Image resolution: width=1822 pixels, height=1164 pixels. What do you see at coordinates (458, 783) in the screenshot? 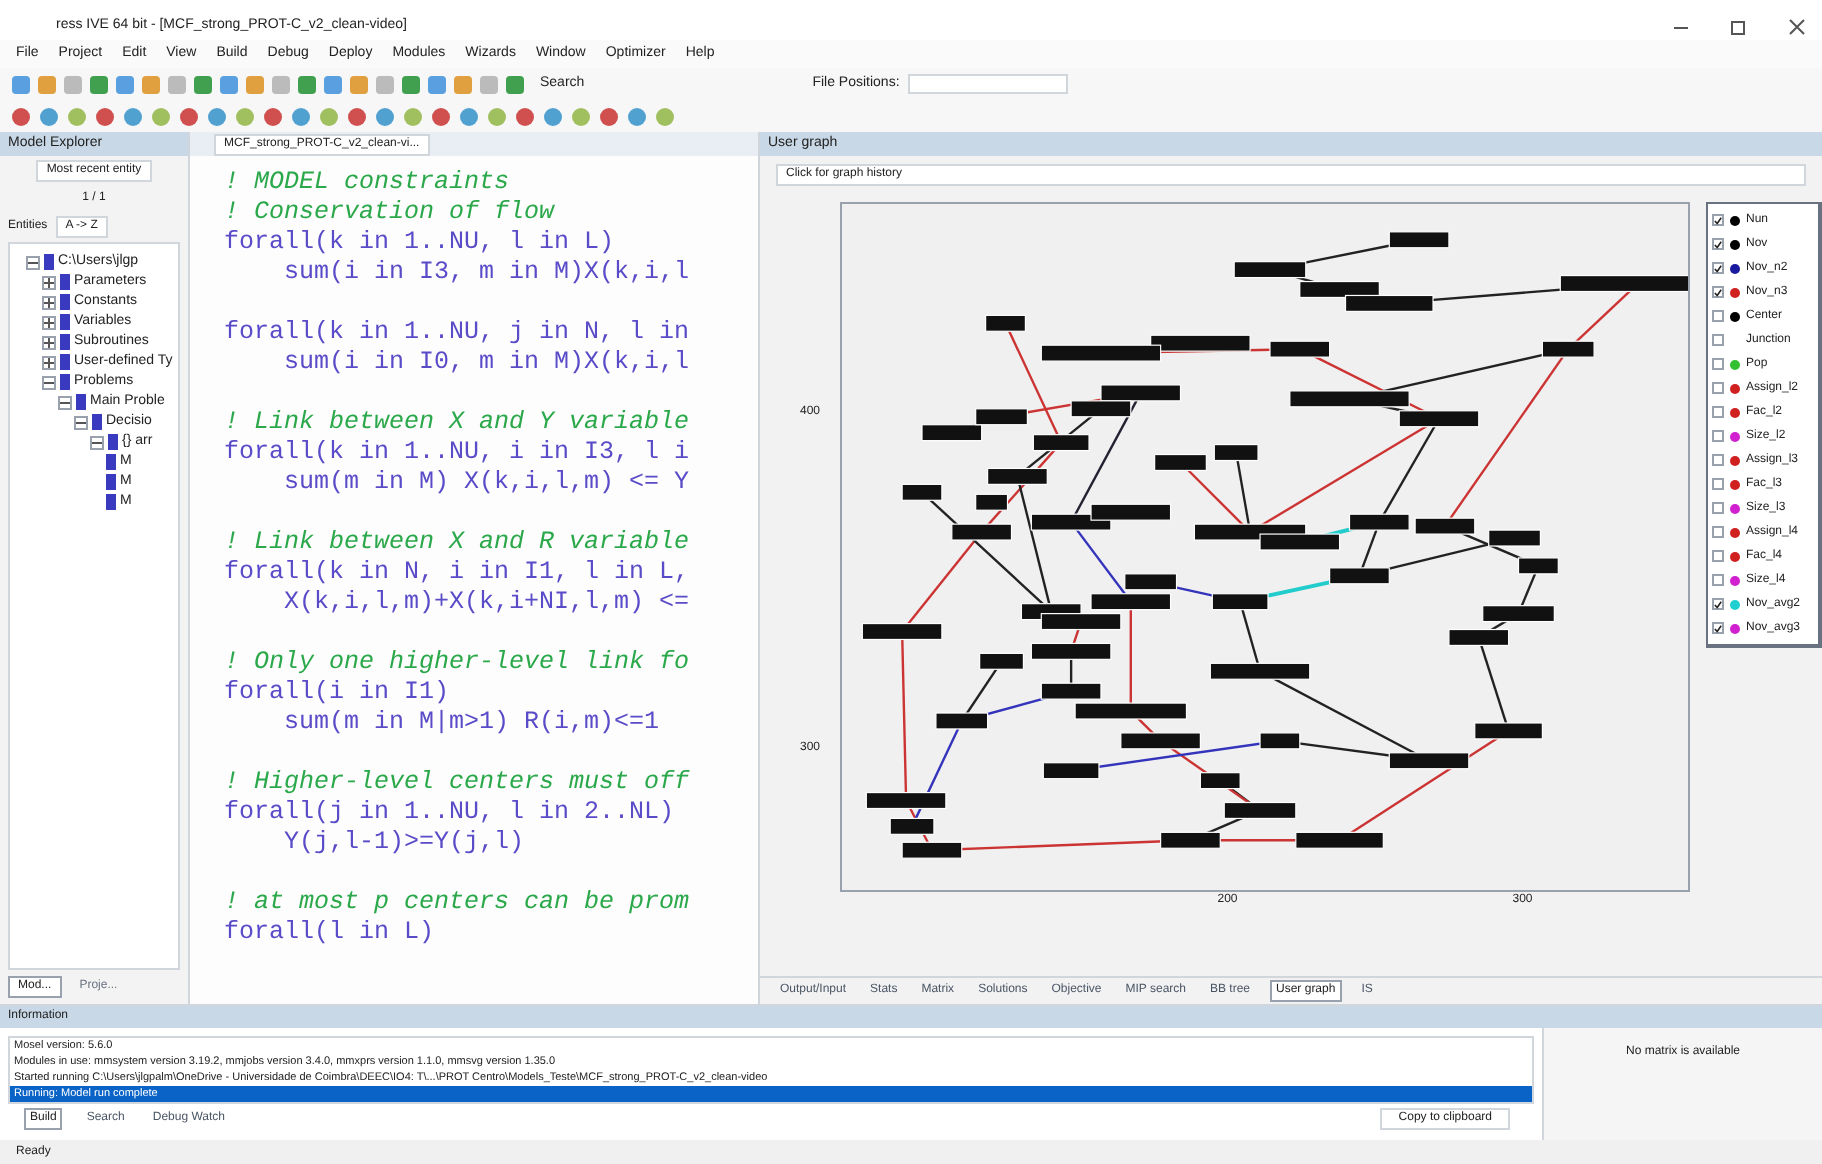
I see `code-line: ! Higher-level centers must off` at bounding box center [458, 783].